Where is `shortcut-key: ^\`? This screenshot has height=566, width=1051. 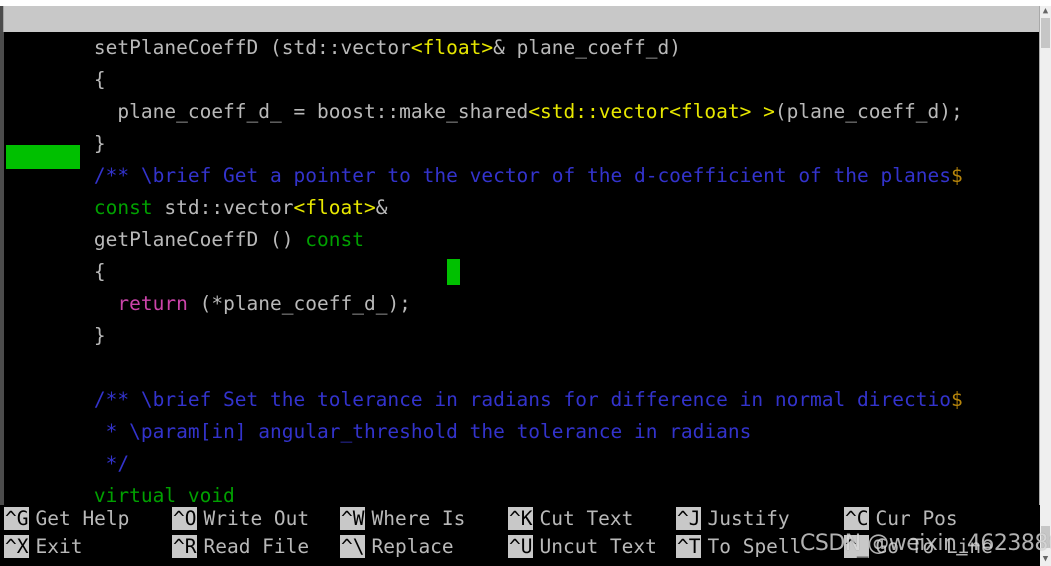
shortcut-key: ^\ is located at coordinates (353, 546).